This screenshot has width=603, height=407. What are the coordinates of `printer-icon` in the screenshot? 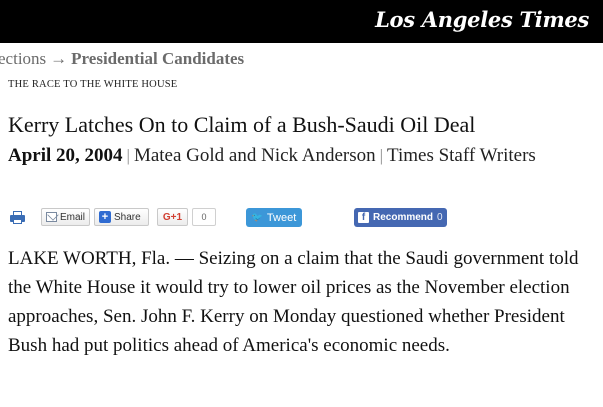 It's located at (17, 217).